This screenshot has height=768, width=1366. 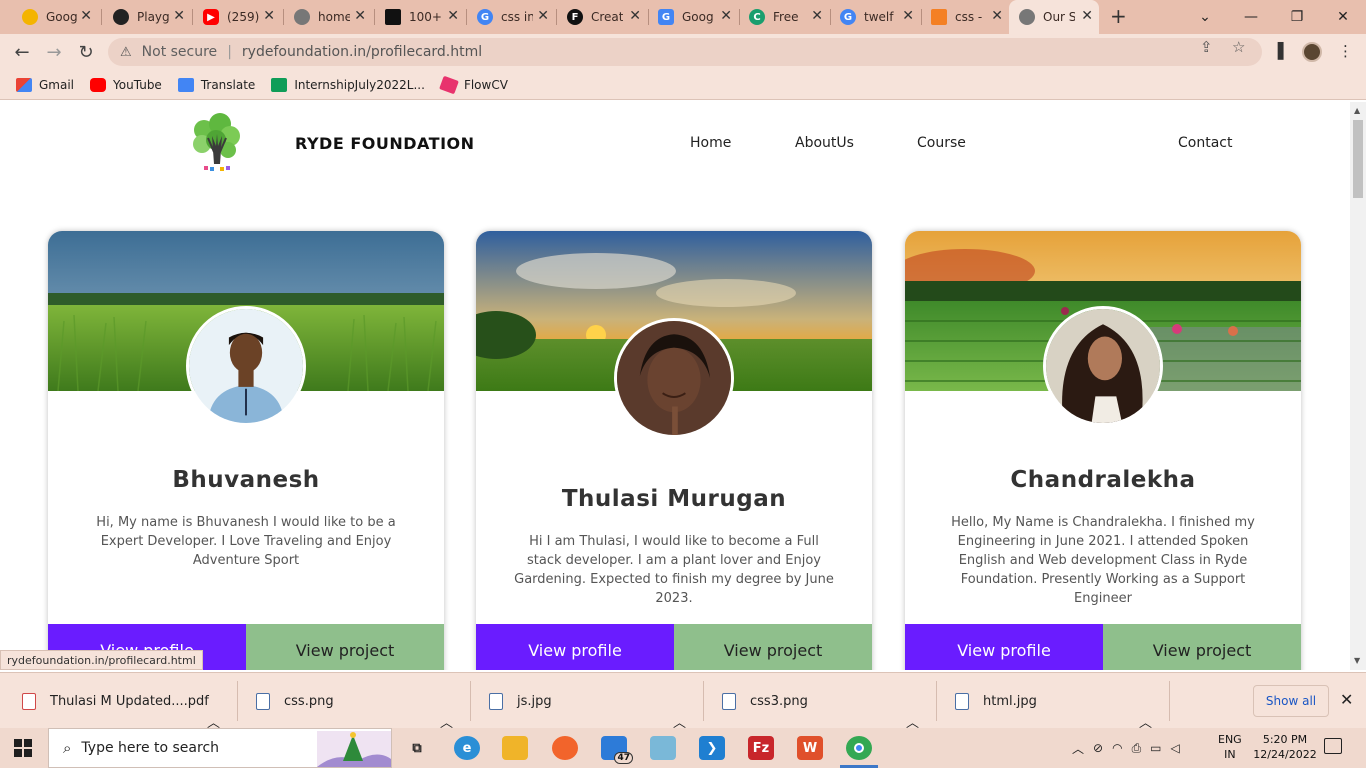 I want to click on tab-12-active: Our S ✕, so click(x=1054, y=17).